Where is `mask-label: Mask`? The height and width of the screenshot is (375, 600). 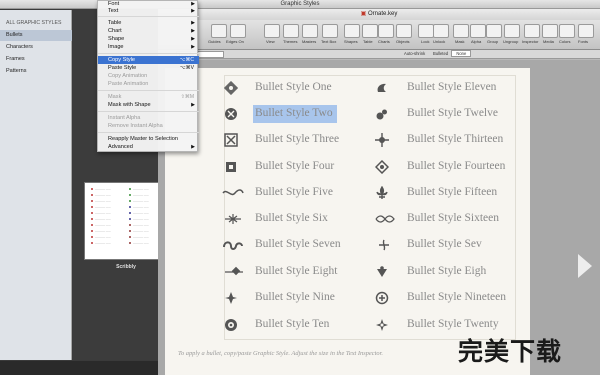 mask-label: Mask is located at coordinates (460, 41).